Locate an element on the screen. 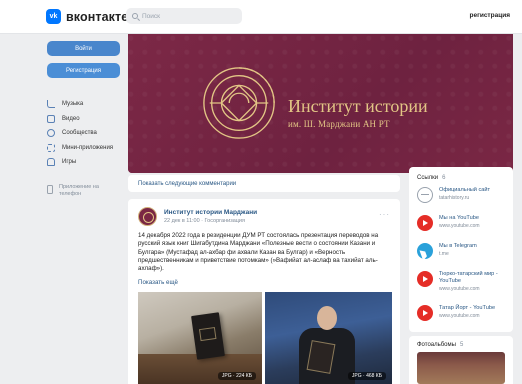 The width and height of the screenshot is (522, 384). albums-title: Фотоальбомы is located at coordinates (436, 345).